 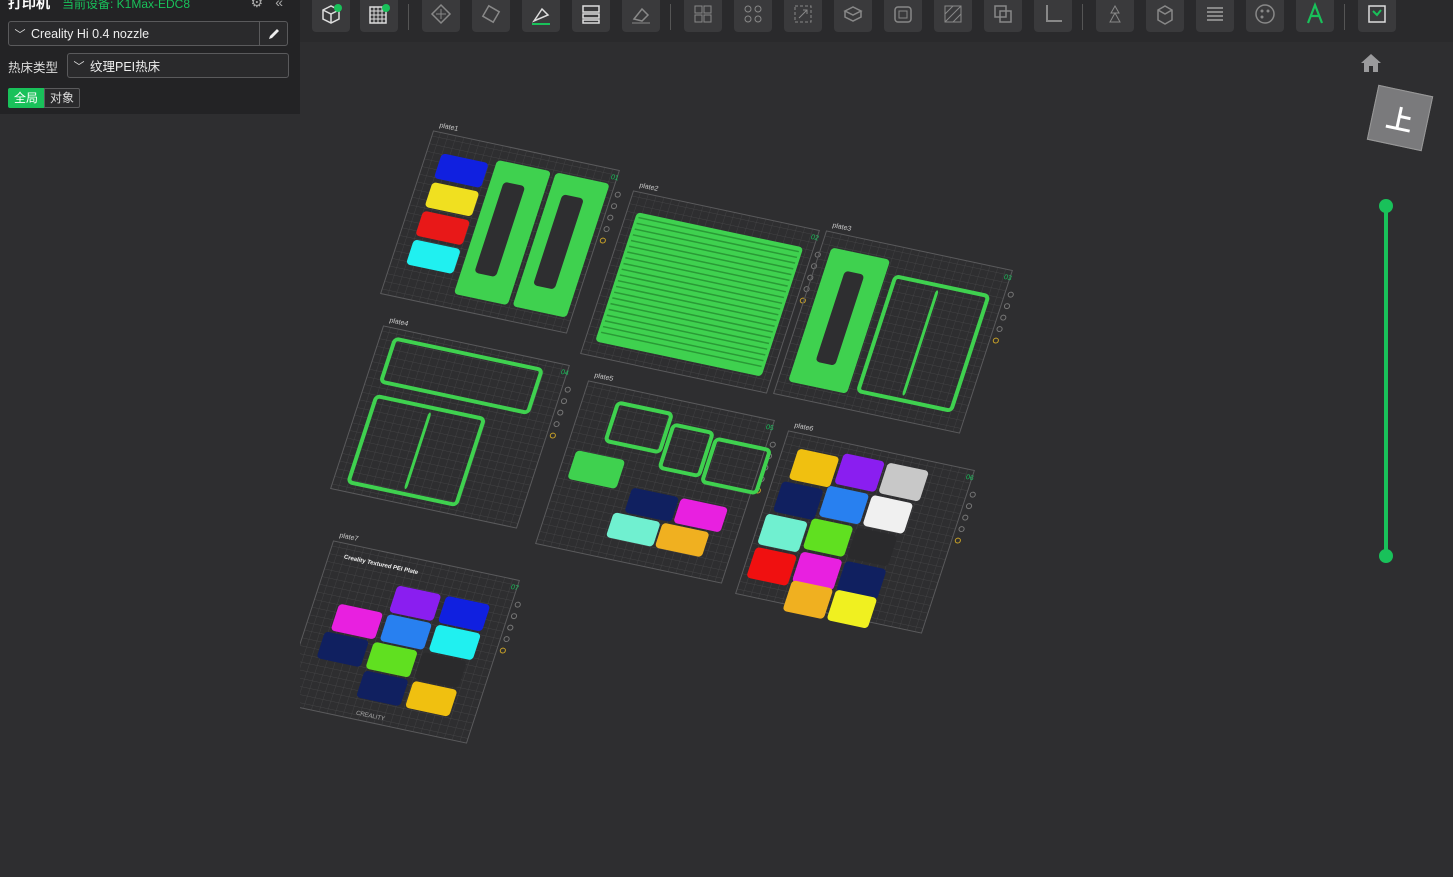 I want to click on view-cube-label: 上, so click(x=1399, y=119).